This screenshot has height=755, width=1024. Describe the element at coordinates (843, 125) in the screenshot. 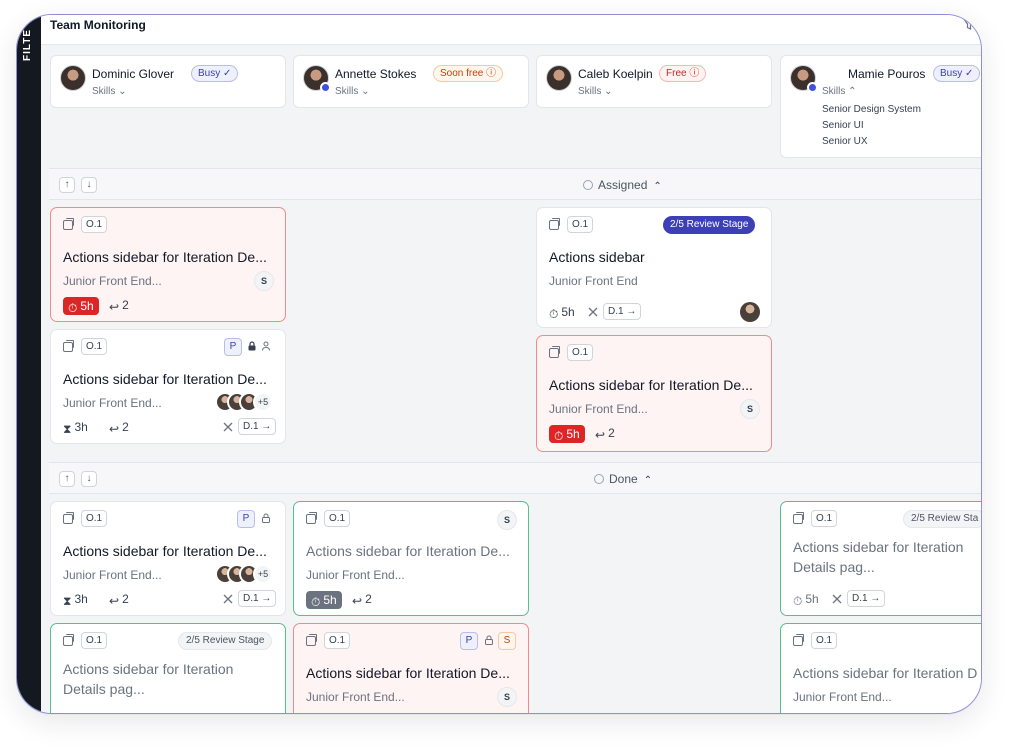

I see `skill-item: Senior UI` at that location.